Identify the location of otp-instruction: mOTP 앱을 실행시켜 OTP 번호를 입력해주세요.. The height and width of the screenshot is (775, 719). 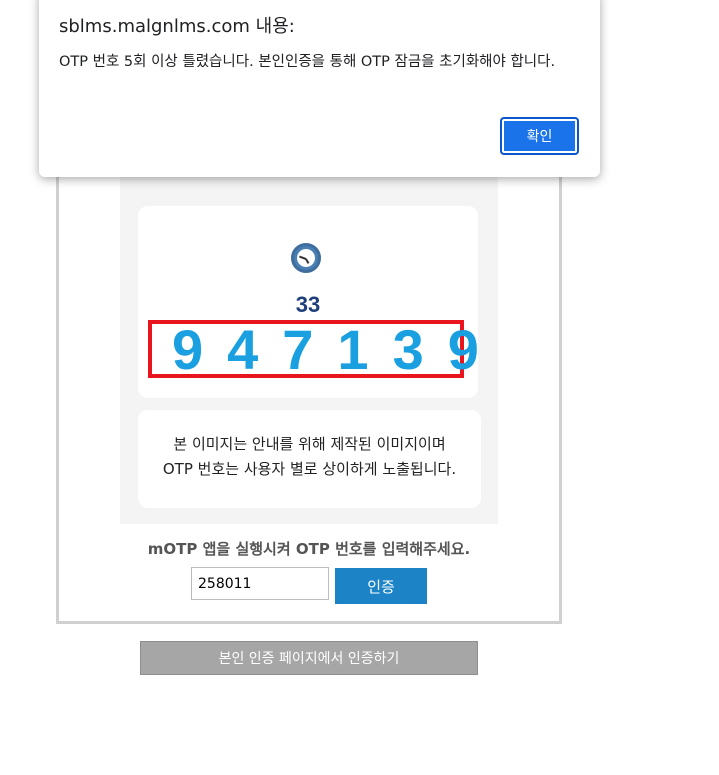
(309, 549).